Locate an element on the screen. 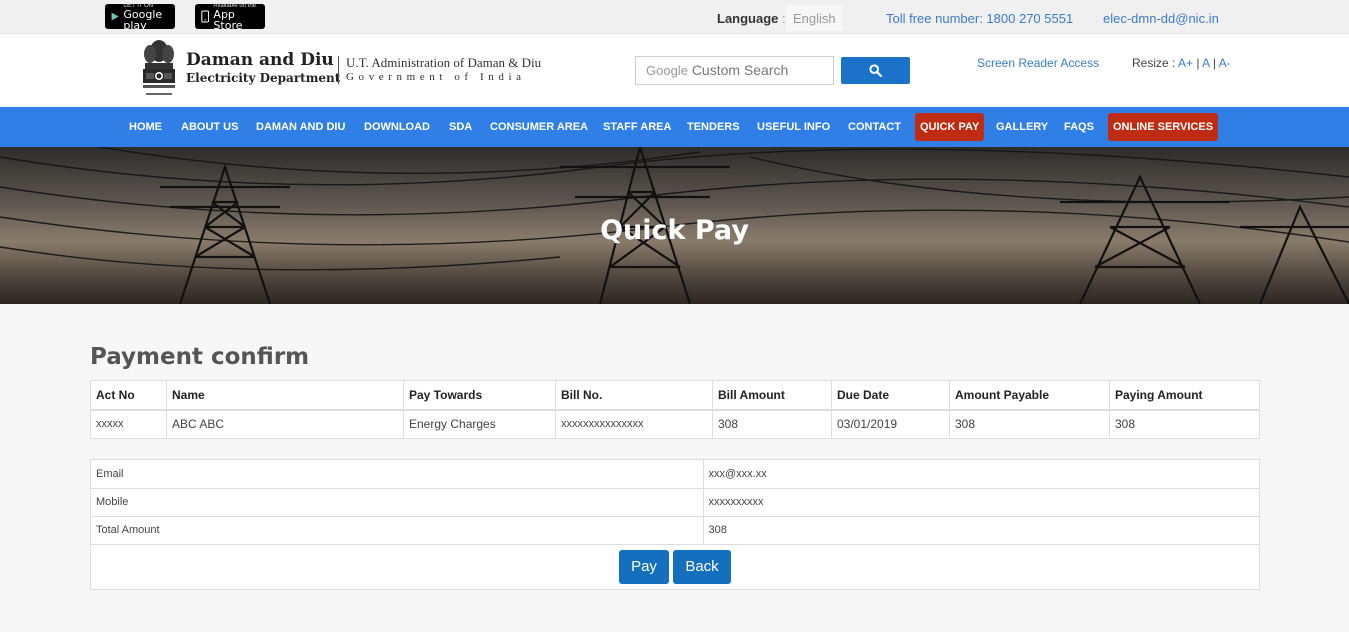 This screenshot has width=1349, height=632. email-value: xxx@xxx.xx is located at coordinates (981, 474).